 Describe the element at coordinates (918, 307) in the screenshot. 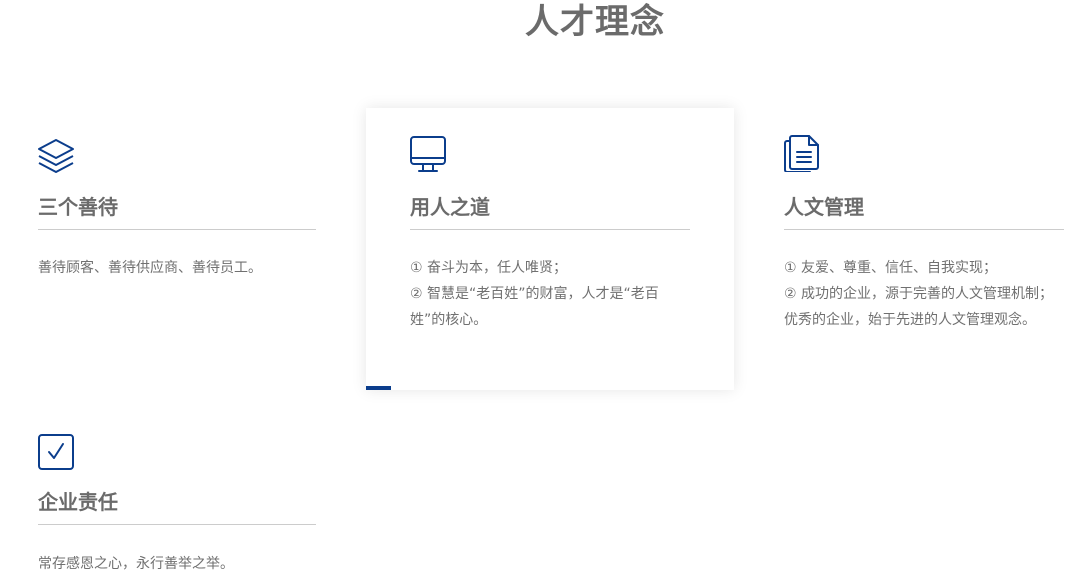

I see `card-text-line: ② 成功的企业，源于完善的人文管理机制；优秀的企业，始于先进的人文管理观念。` at that location.